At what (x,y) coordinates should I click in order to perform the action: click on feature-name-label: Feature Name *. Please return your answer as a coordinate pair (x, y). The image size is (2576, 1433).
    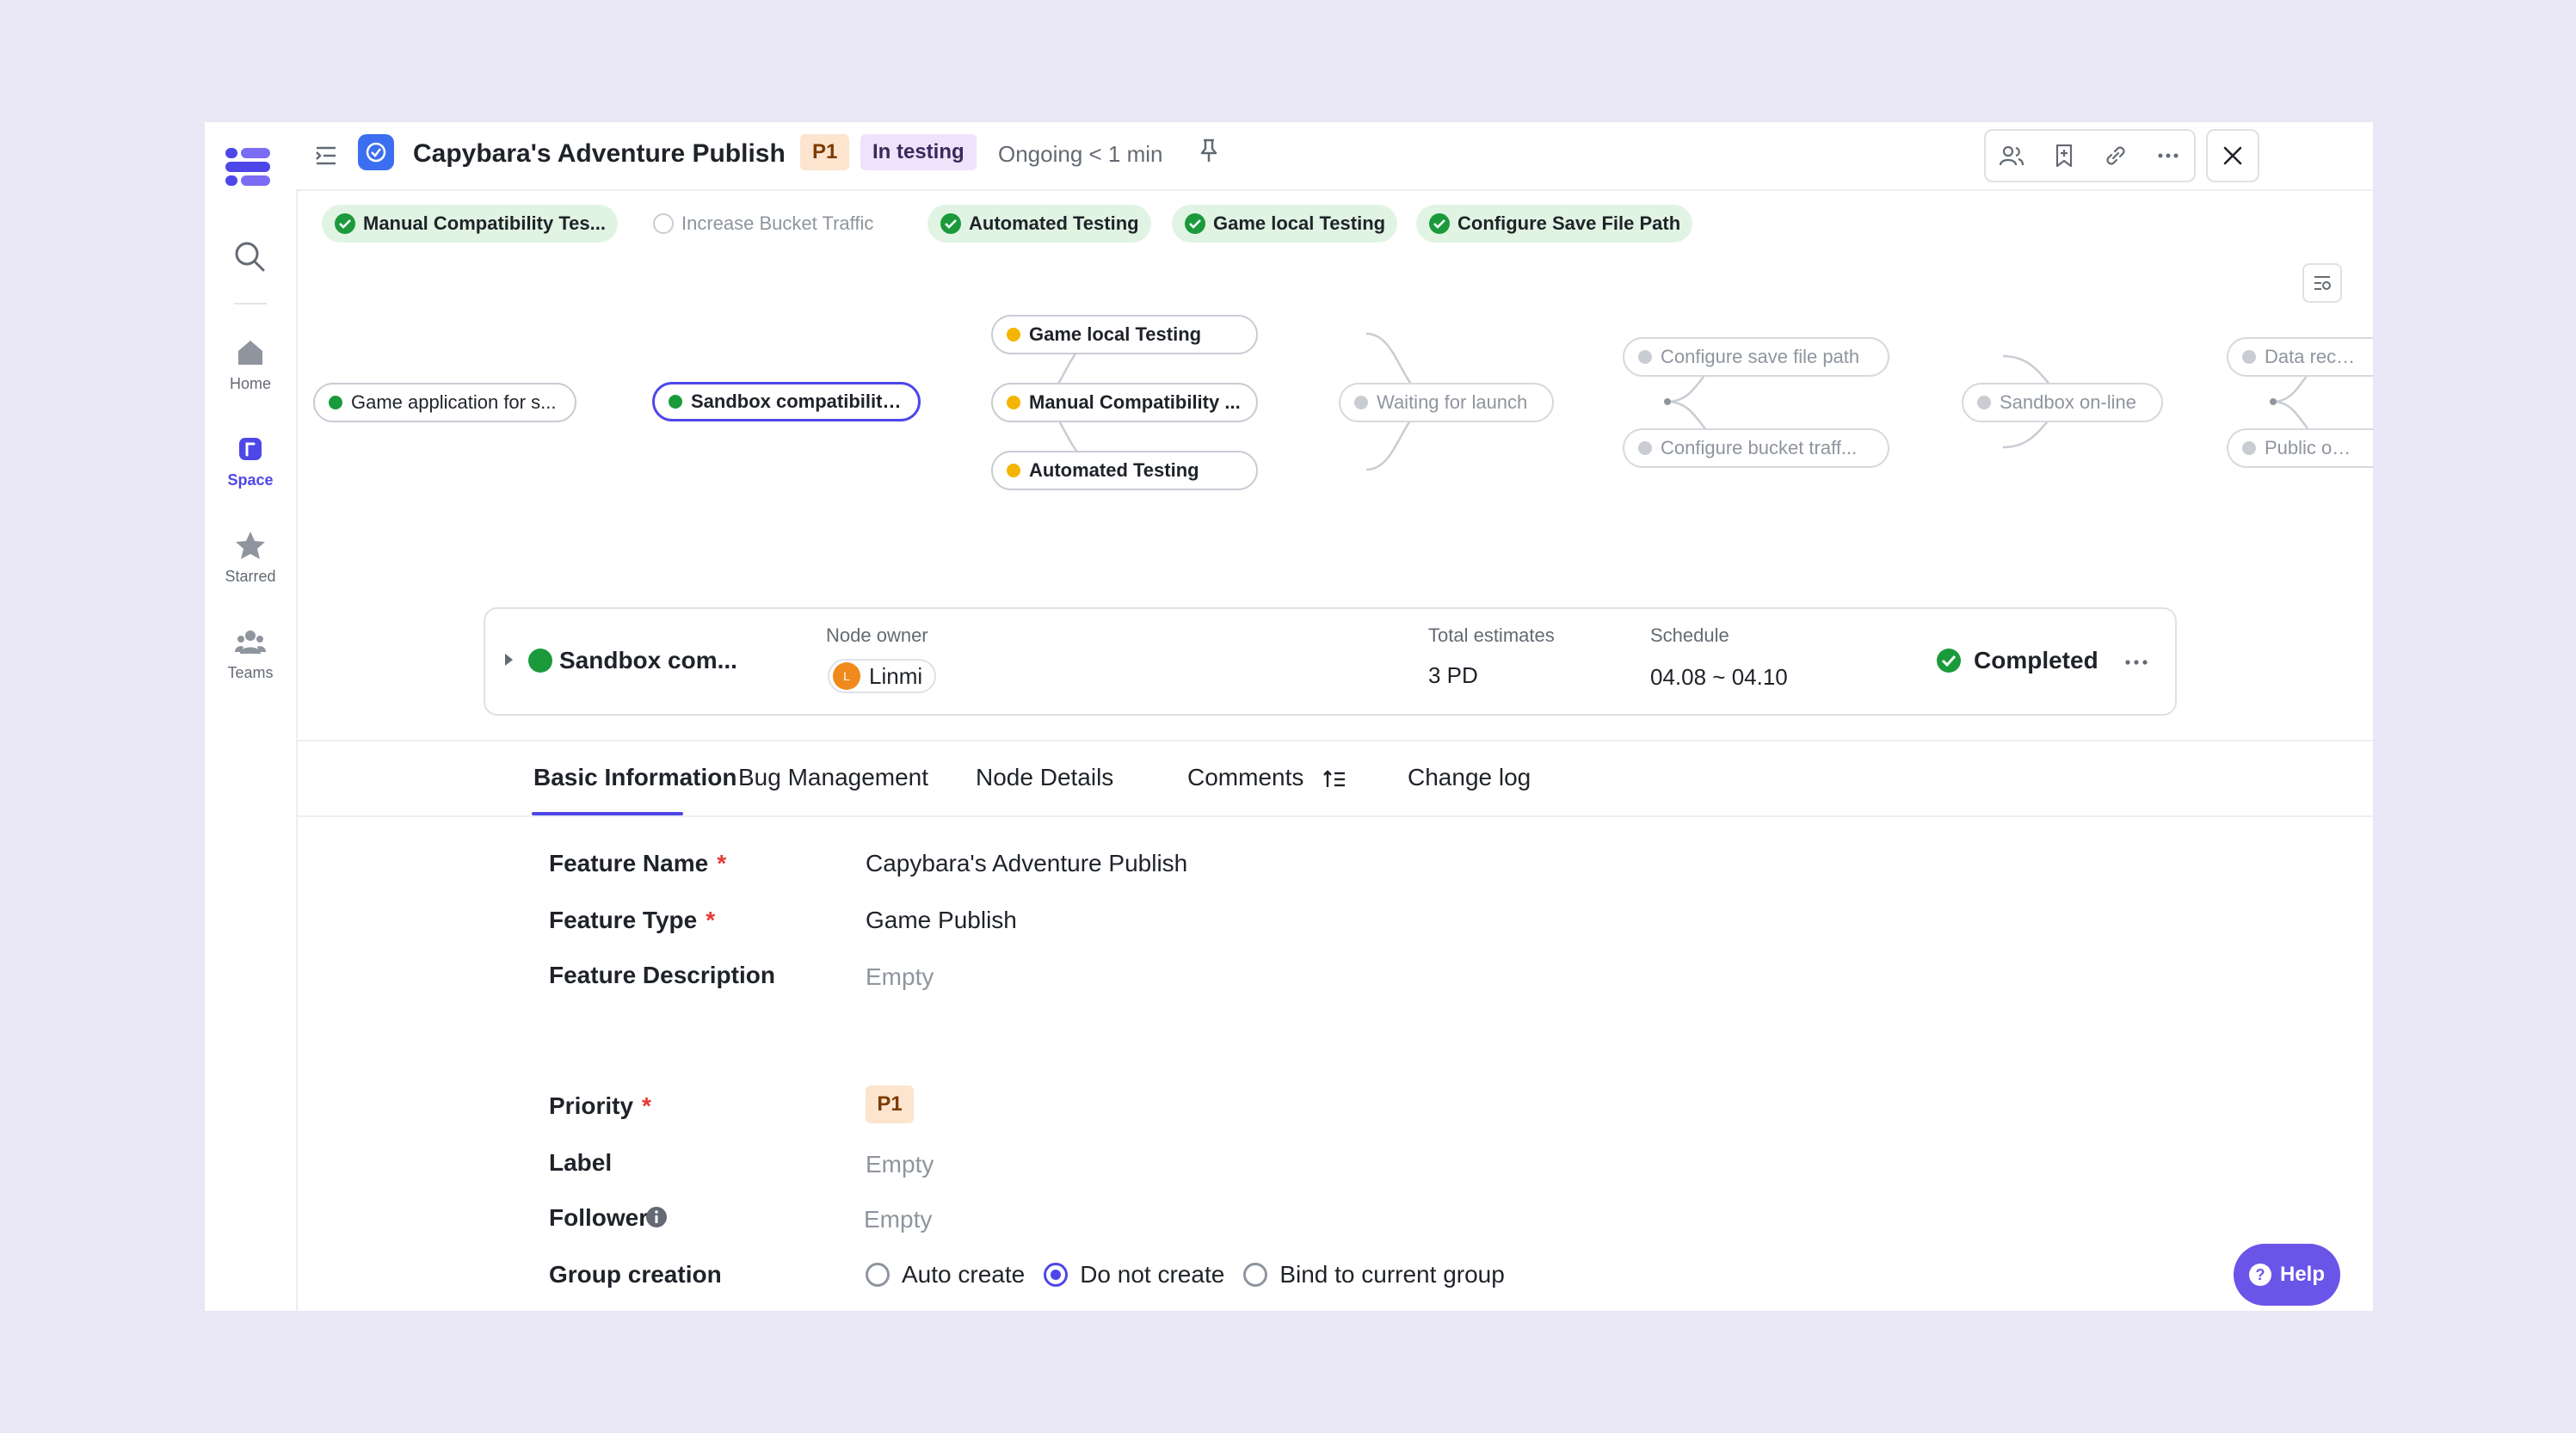
    Looking at the image, I should click on (637, 863).